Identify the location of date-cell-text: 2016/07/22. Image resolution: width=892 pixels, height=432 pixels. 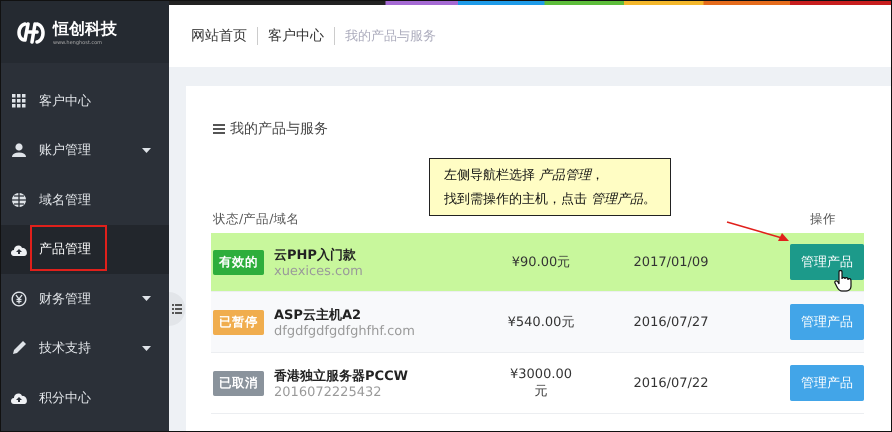
(671, 383).